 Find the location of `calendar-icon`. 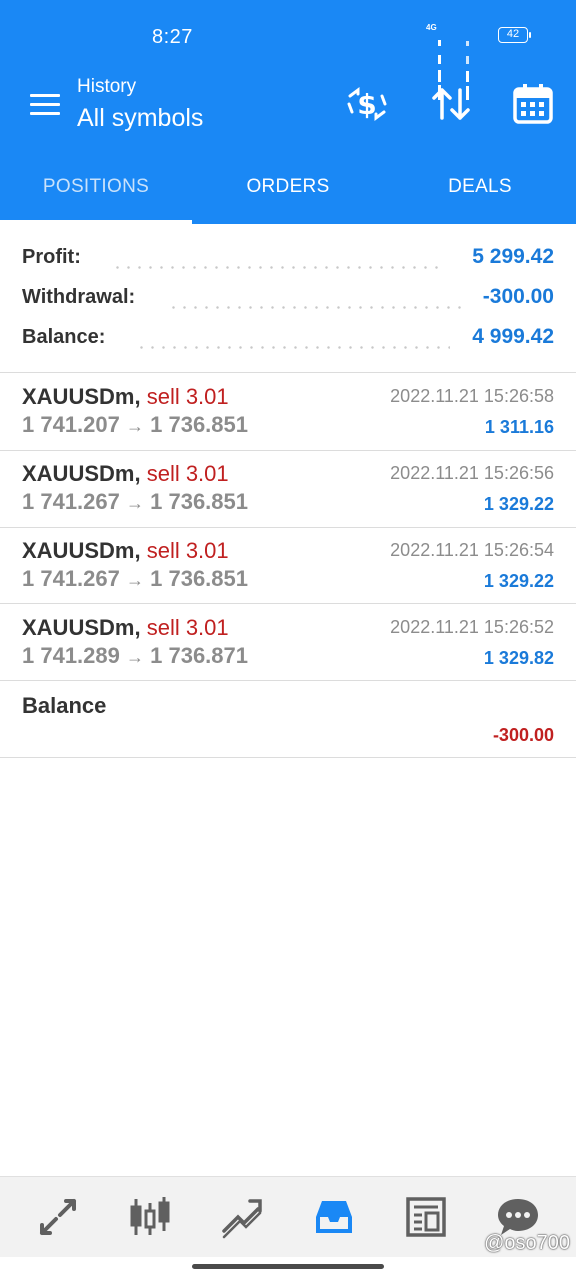

calendar-icon is located at coordinates (533, 104).